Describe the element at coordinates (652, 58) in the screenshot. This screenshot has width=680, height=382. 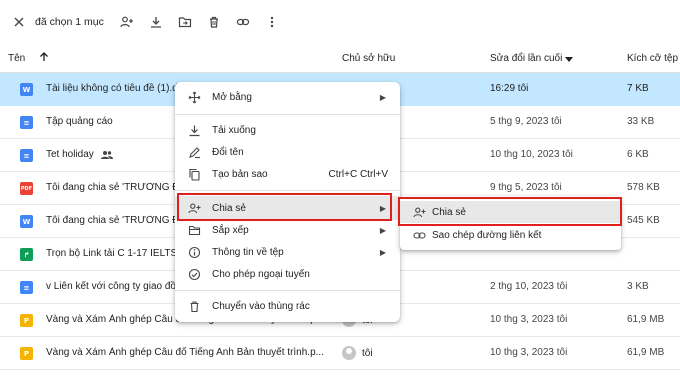
I see `column-size: Kích cỡ tệp` at that location.